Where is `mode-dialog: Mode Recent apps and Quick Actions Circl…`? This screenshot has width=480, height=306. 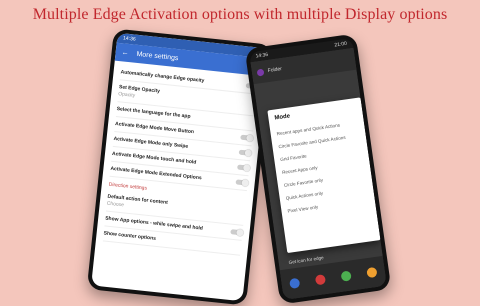
mode-dialog: Mode Recent apps and Quick Actions Circl… is located at coordinates (324, 175).